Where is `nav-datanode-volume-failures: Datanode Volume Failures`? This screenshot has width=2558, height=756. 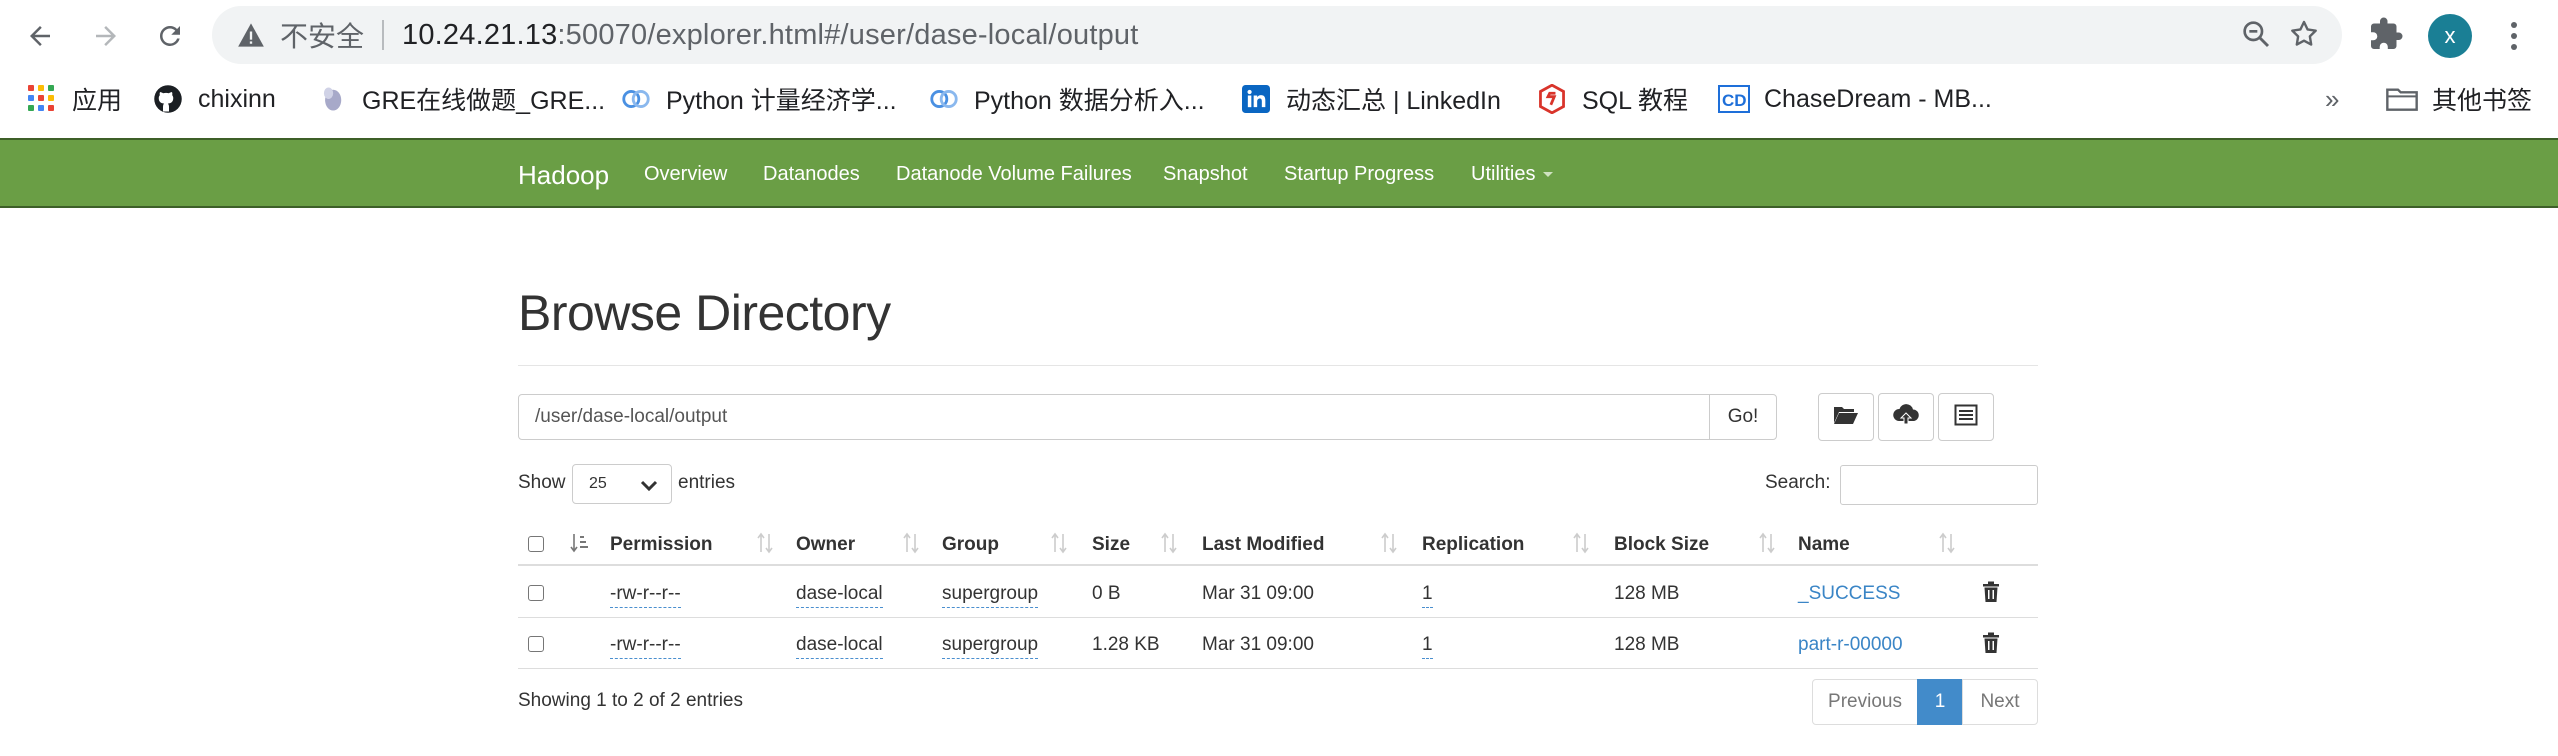 nav-datanode-volume-failures: Datanode Volume Failures is located at coordinates (1014, 174).